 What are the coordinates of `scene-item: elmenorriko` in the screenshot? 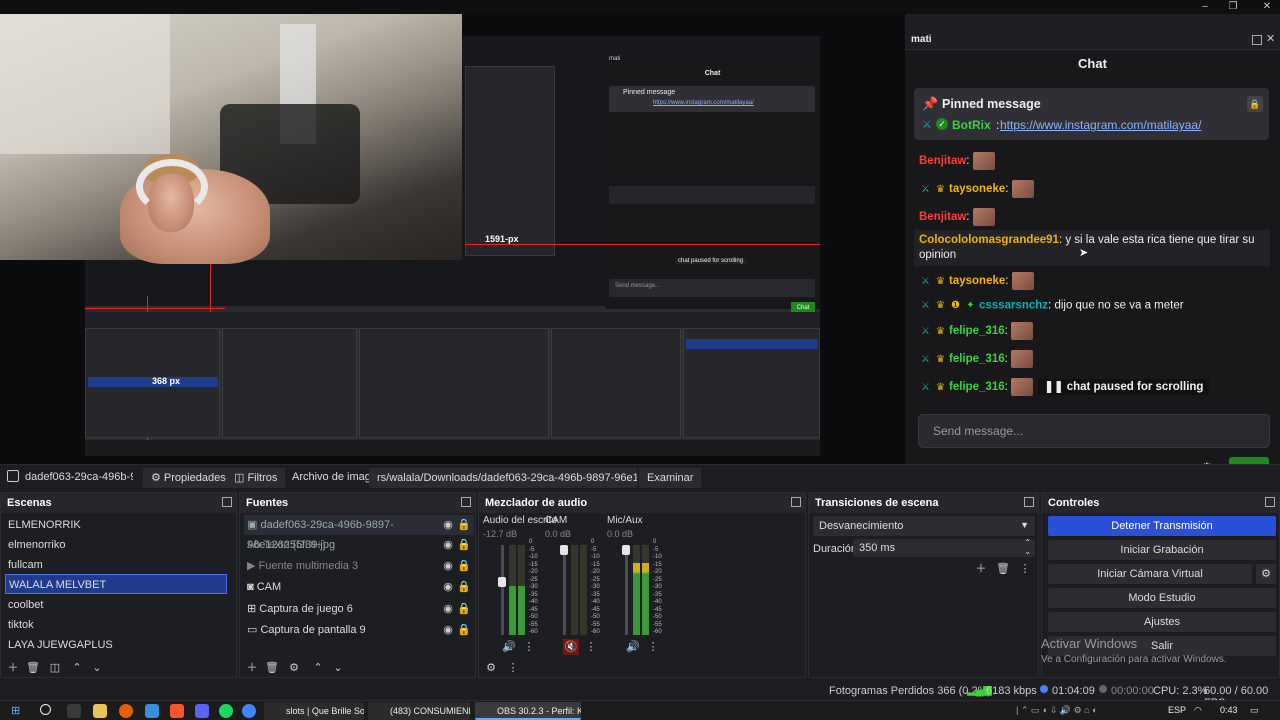 It's located at (116, 545).